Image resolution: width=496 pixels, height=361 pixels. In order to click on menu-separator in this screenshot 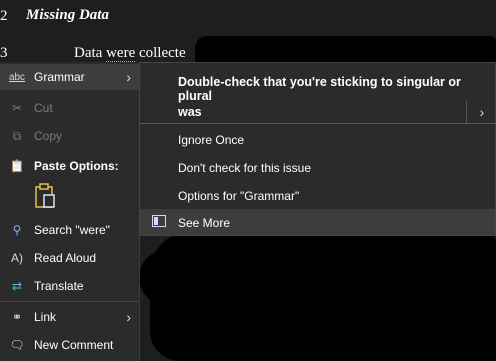, I will do `click(69, 301)`.